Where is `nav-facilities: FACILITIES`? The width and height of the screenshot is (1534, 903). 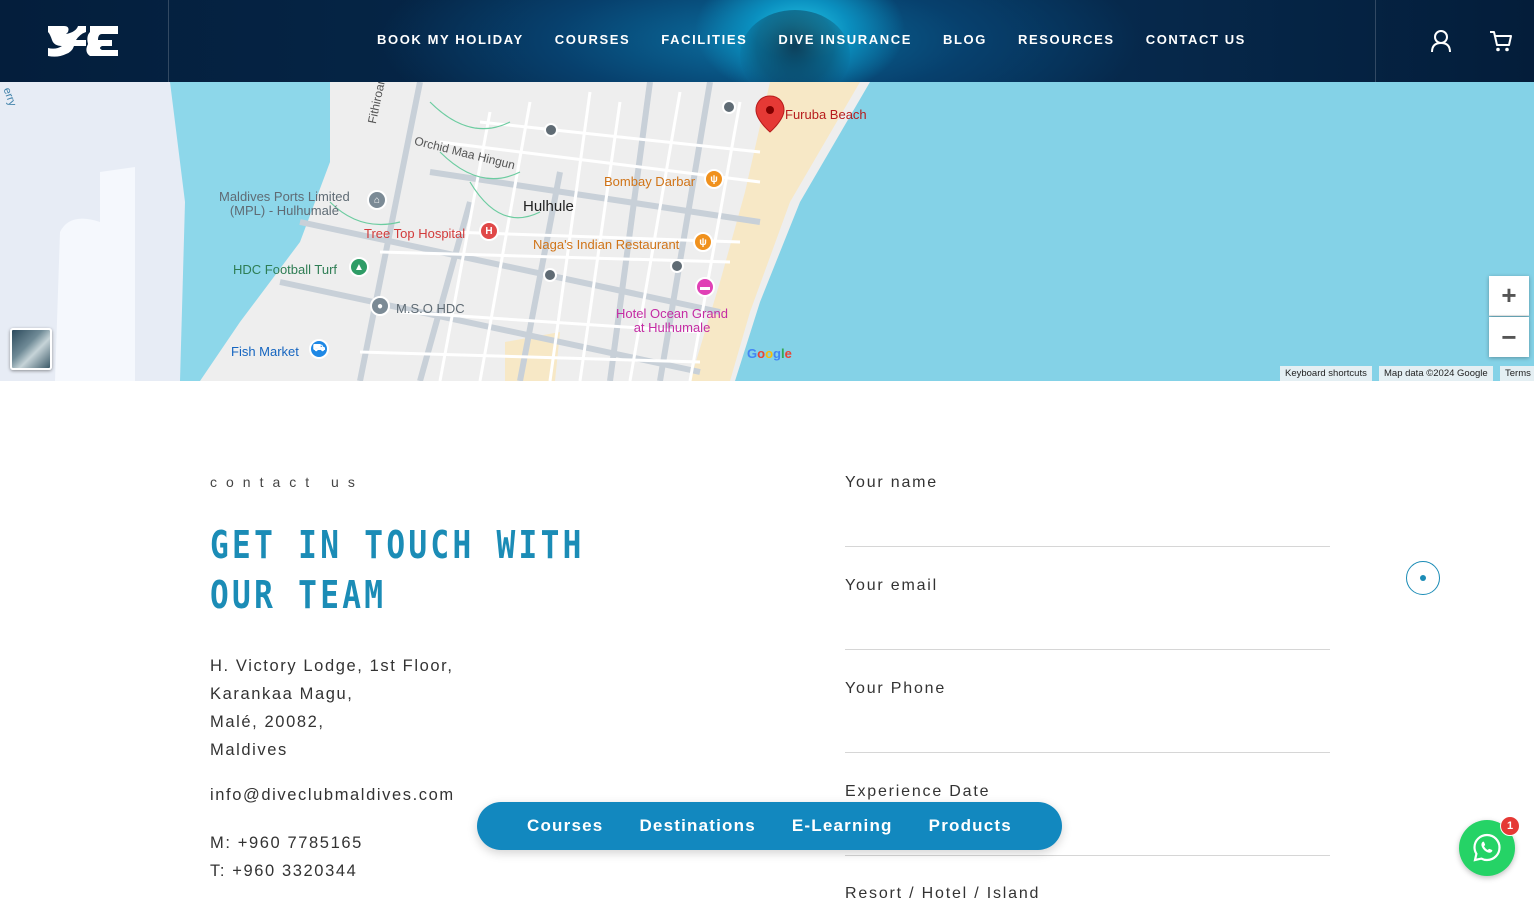 nav-facilities: FACILITIES is located at coordinates (704, 39).